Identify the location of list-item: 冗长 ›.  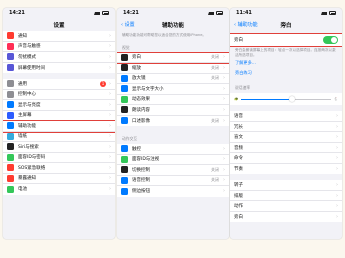
(286, 127).